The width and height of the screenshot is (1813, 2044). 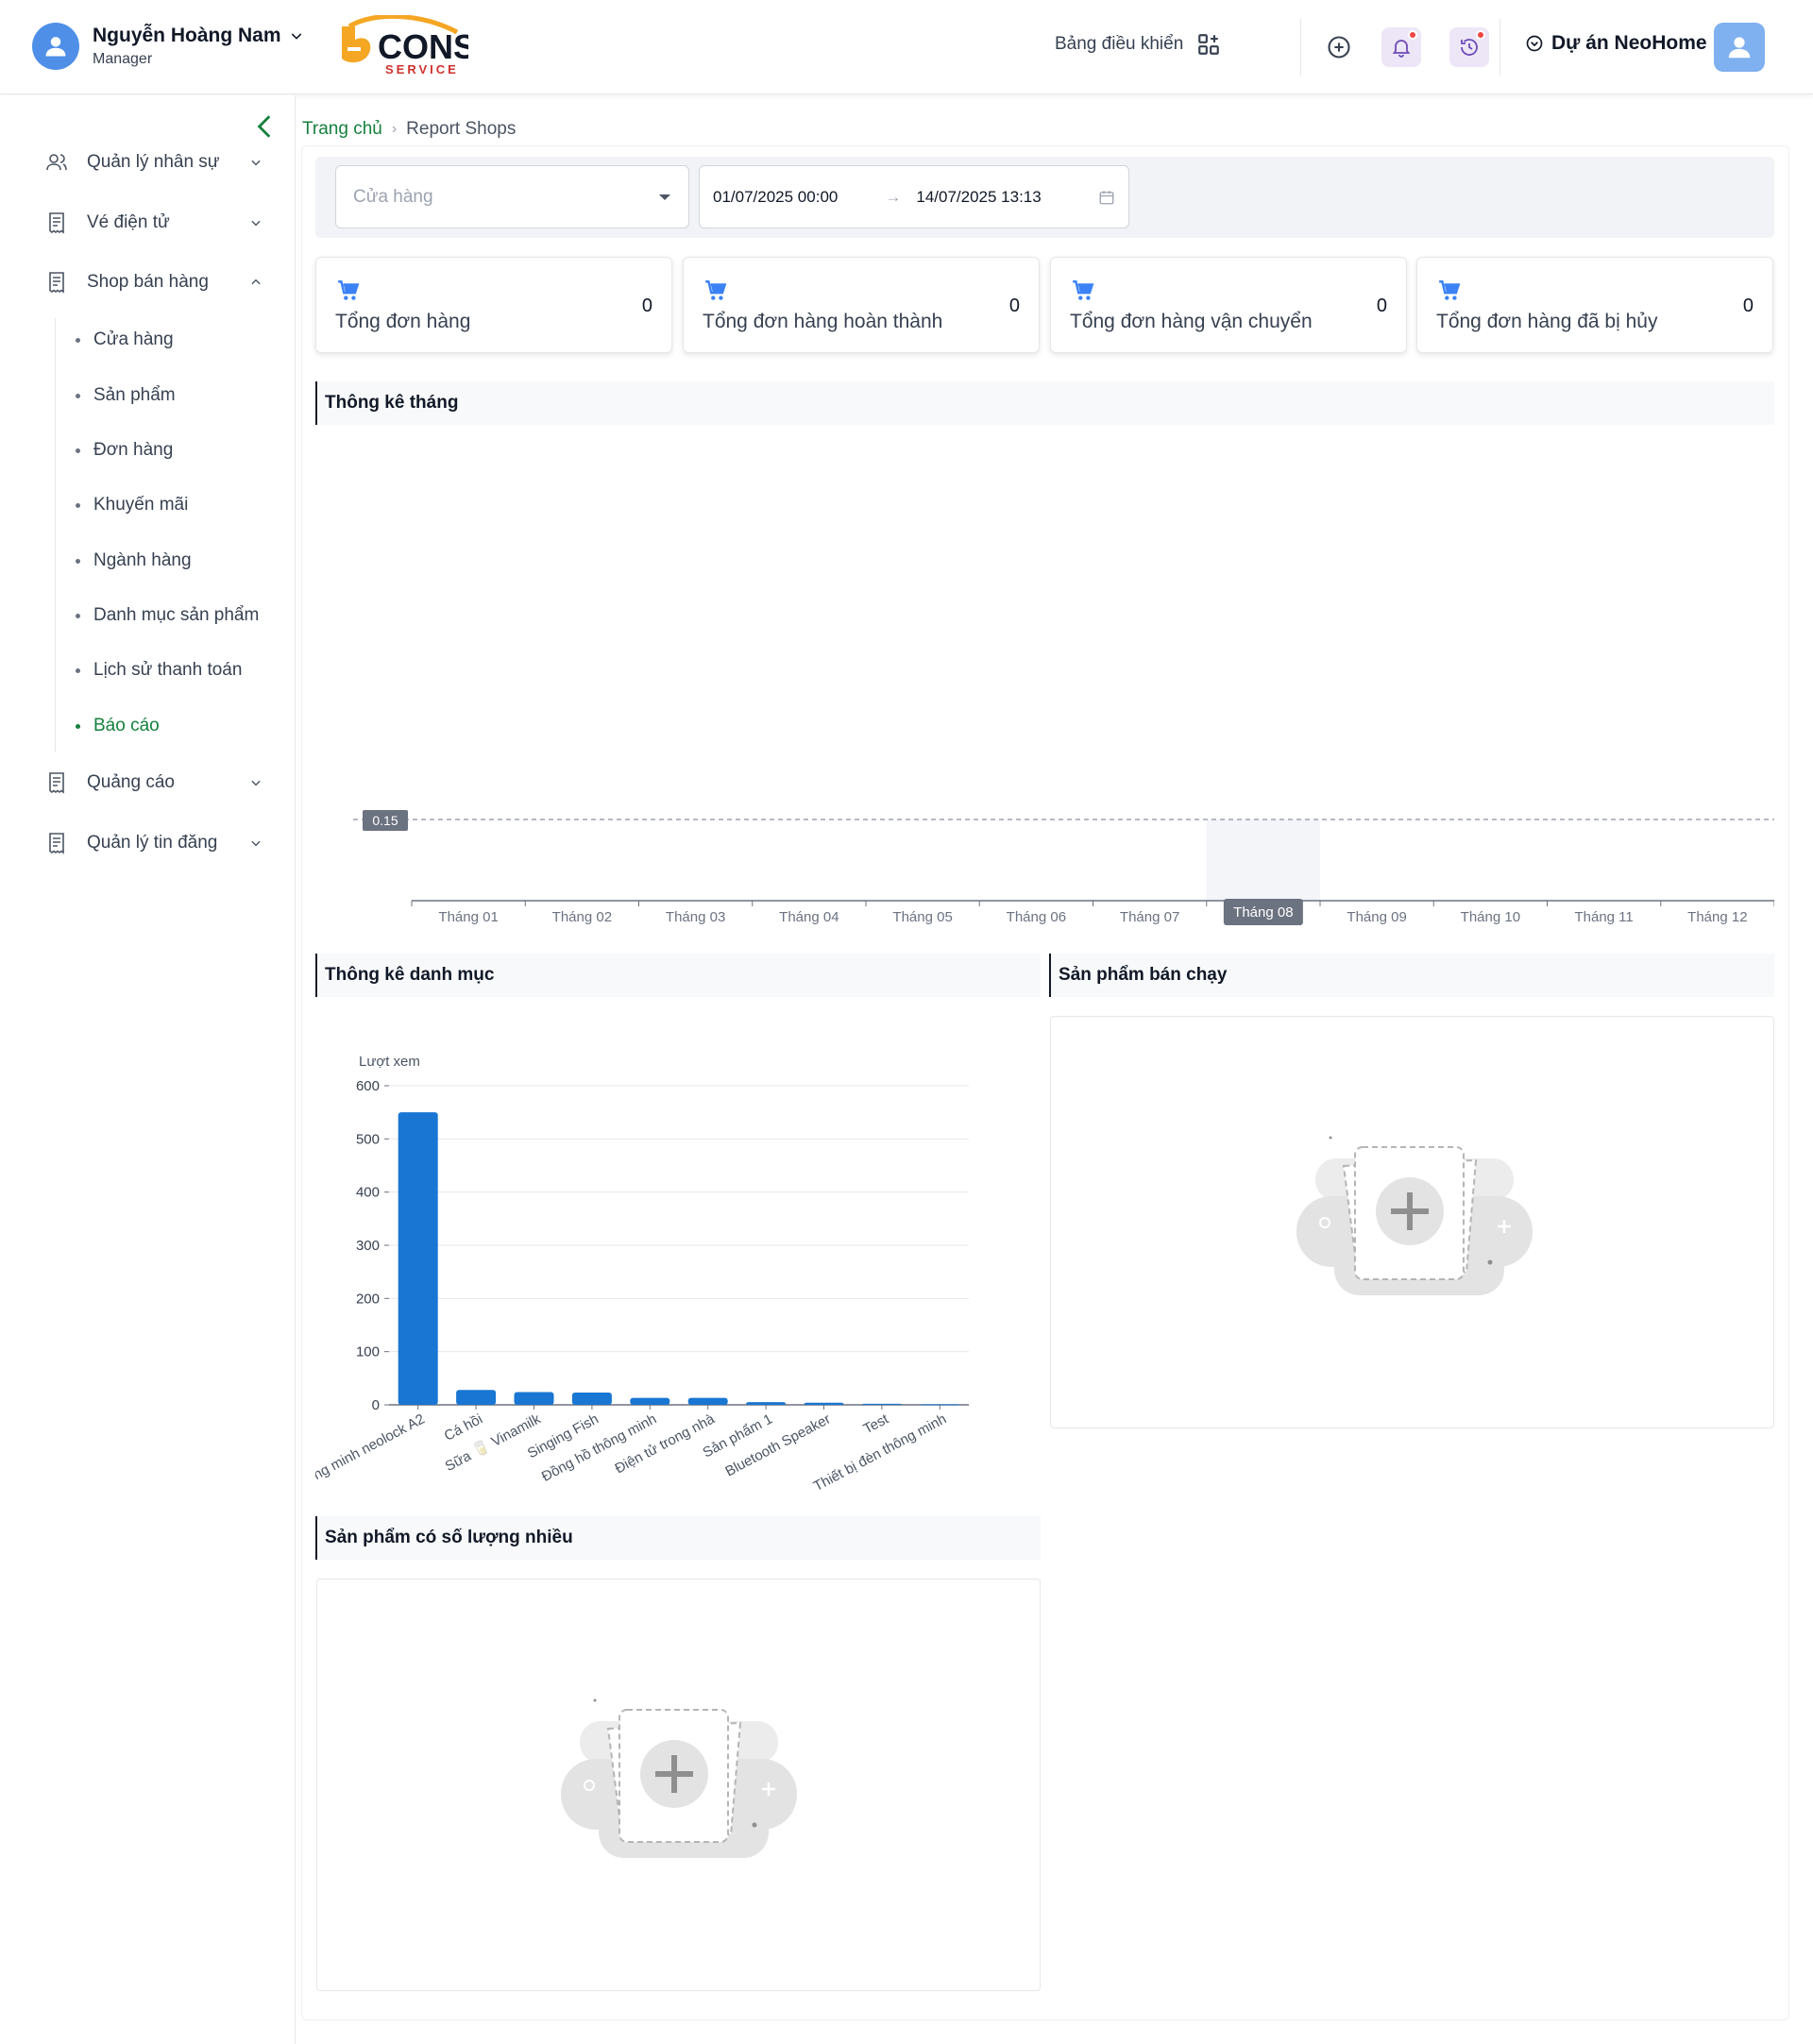 I want to click on sidebar-subitem-label: Sản phẩm, so click(x=134, y=395).